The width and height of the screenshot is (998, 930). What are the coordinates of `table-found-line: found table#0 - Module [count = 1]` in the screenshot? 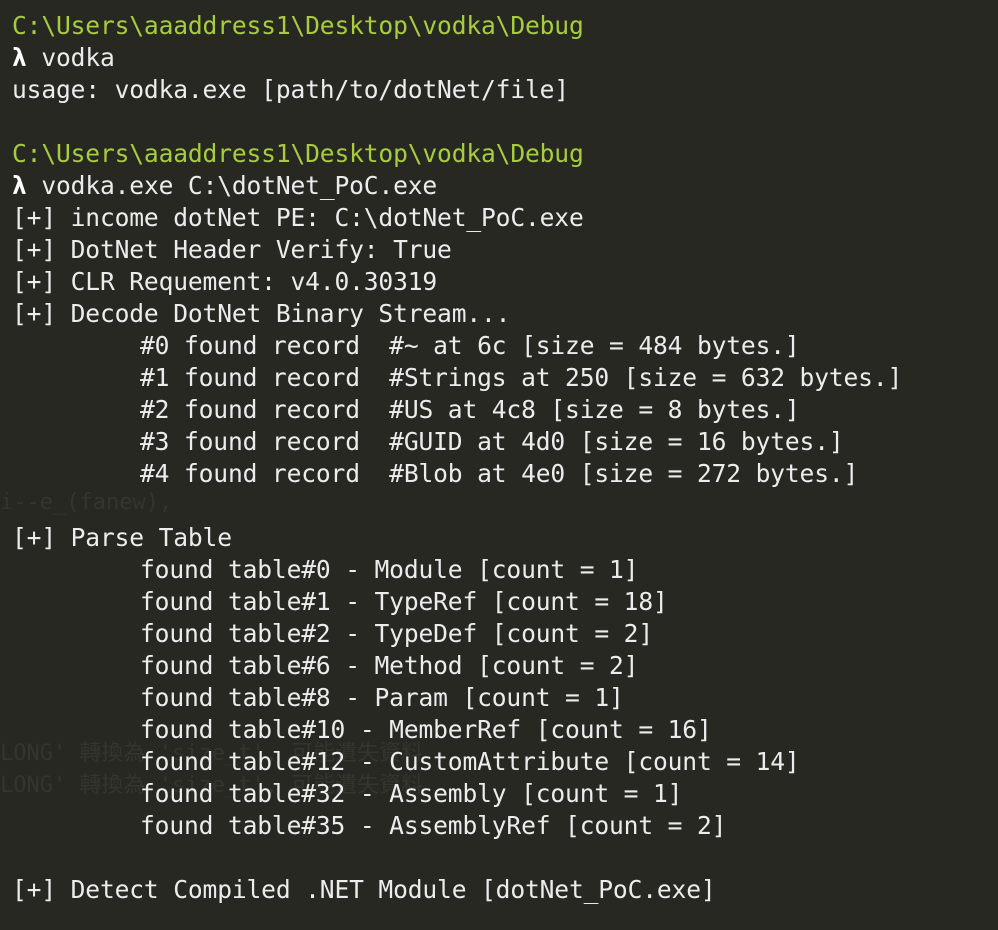 It's located at (389, 569).